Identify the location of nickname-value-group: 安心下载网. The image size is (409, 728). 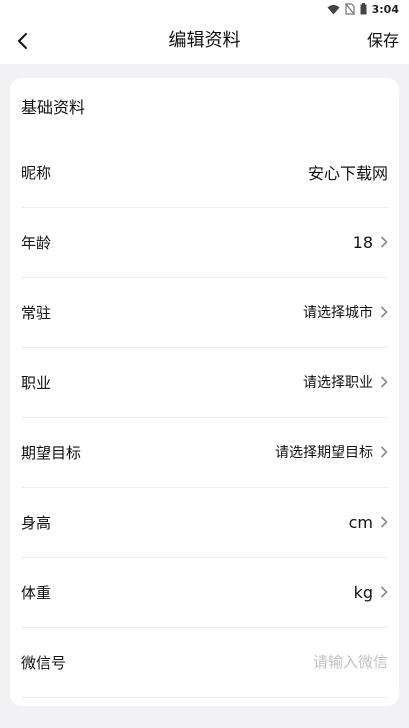
(348, 172).